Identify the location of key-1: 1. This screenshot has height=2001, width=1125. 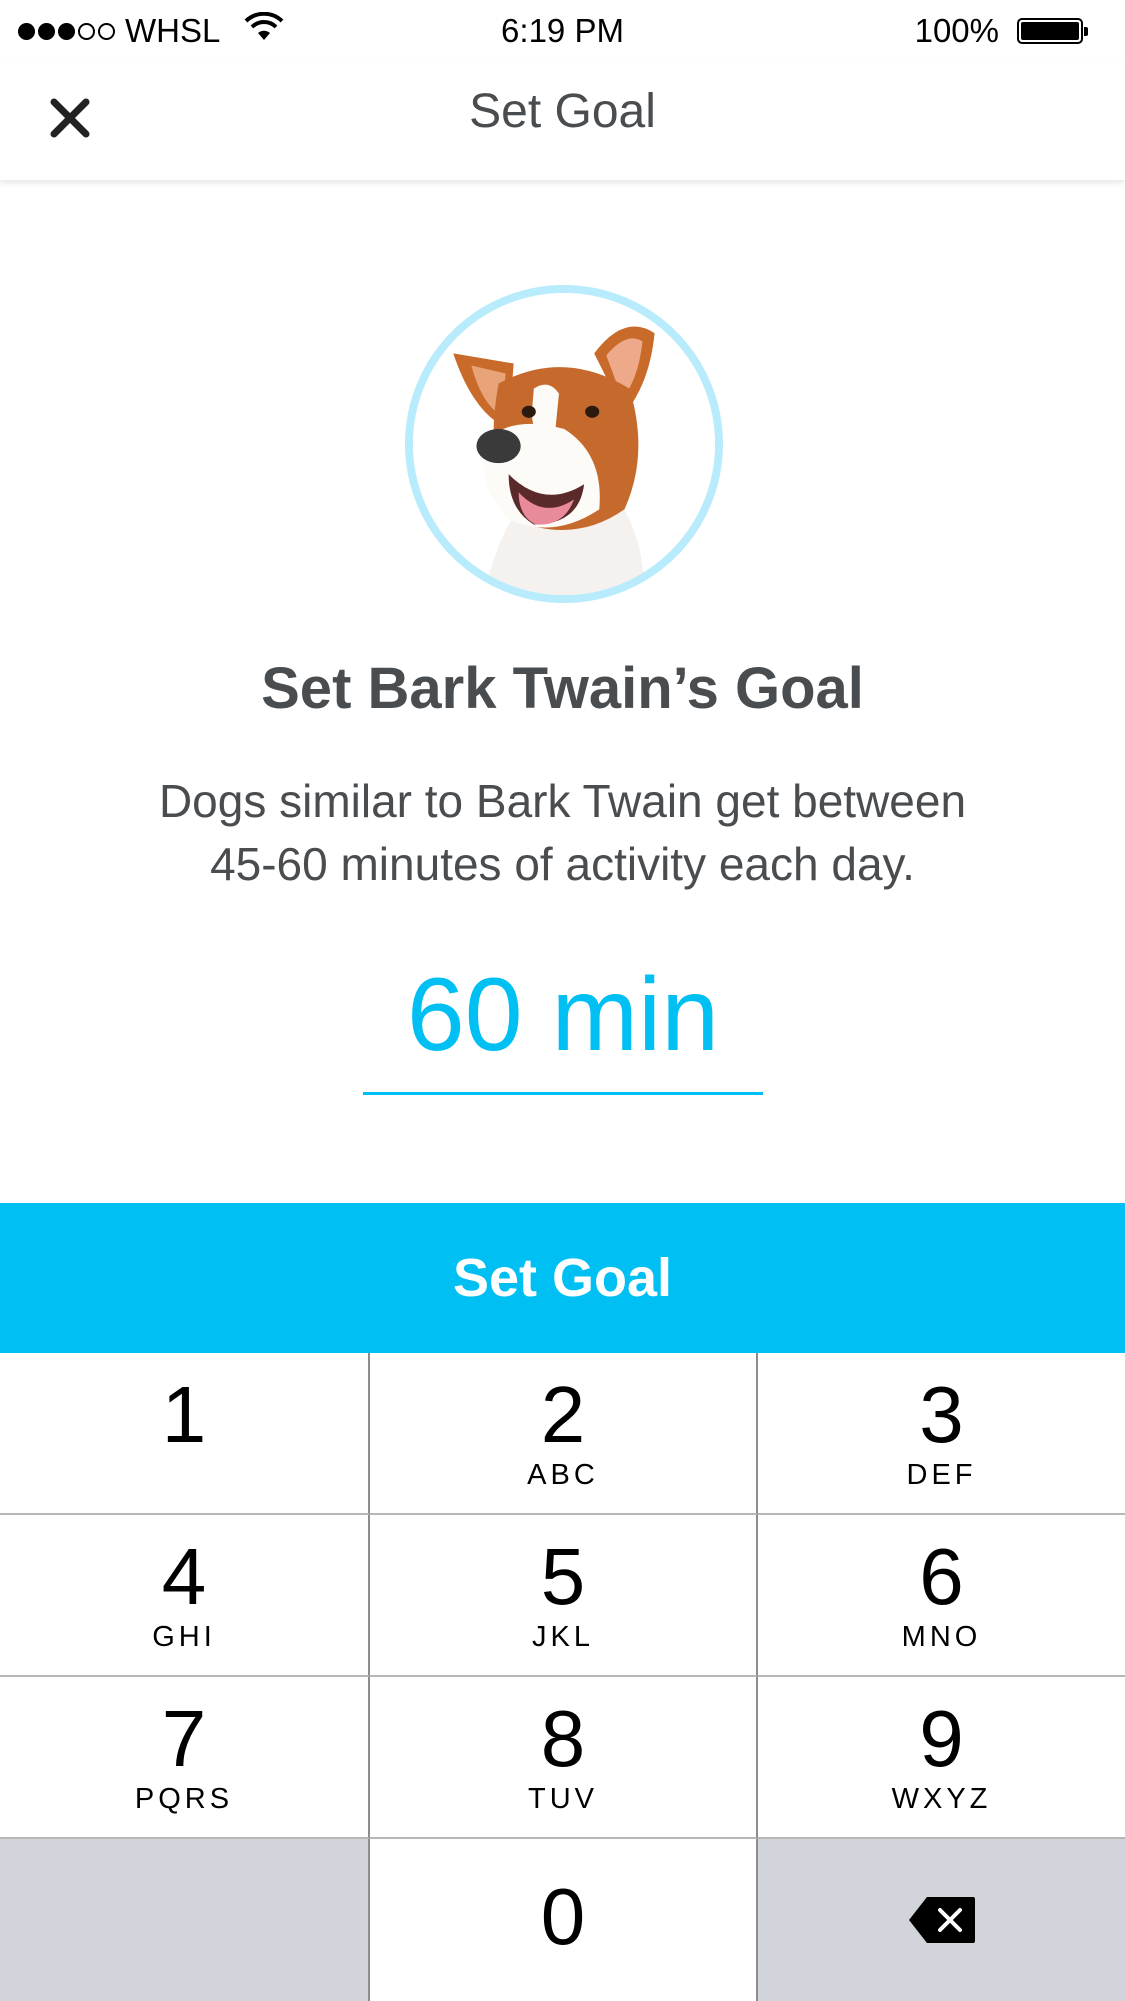
(185, 1434).